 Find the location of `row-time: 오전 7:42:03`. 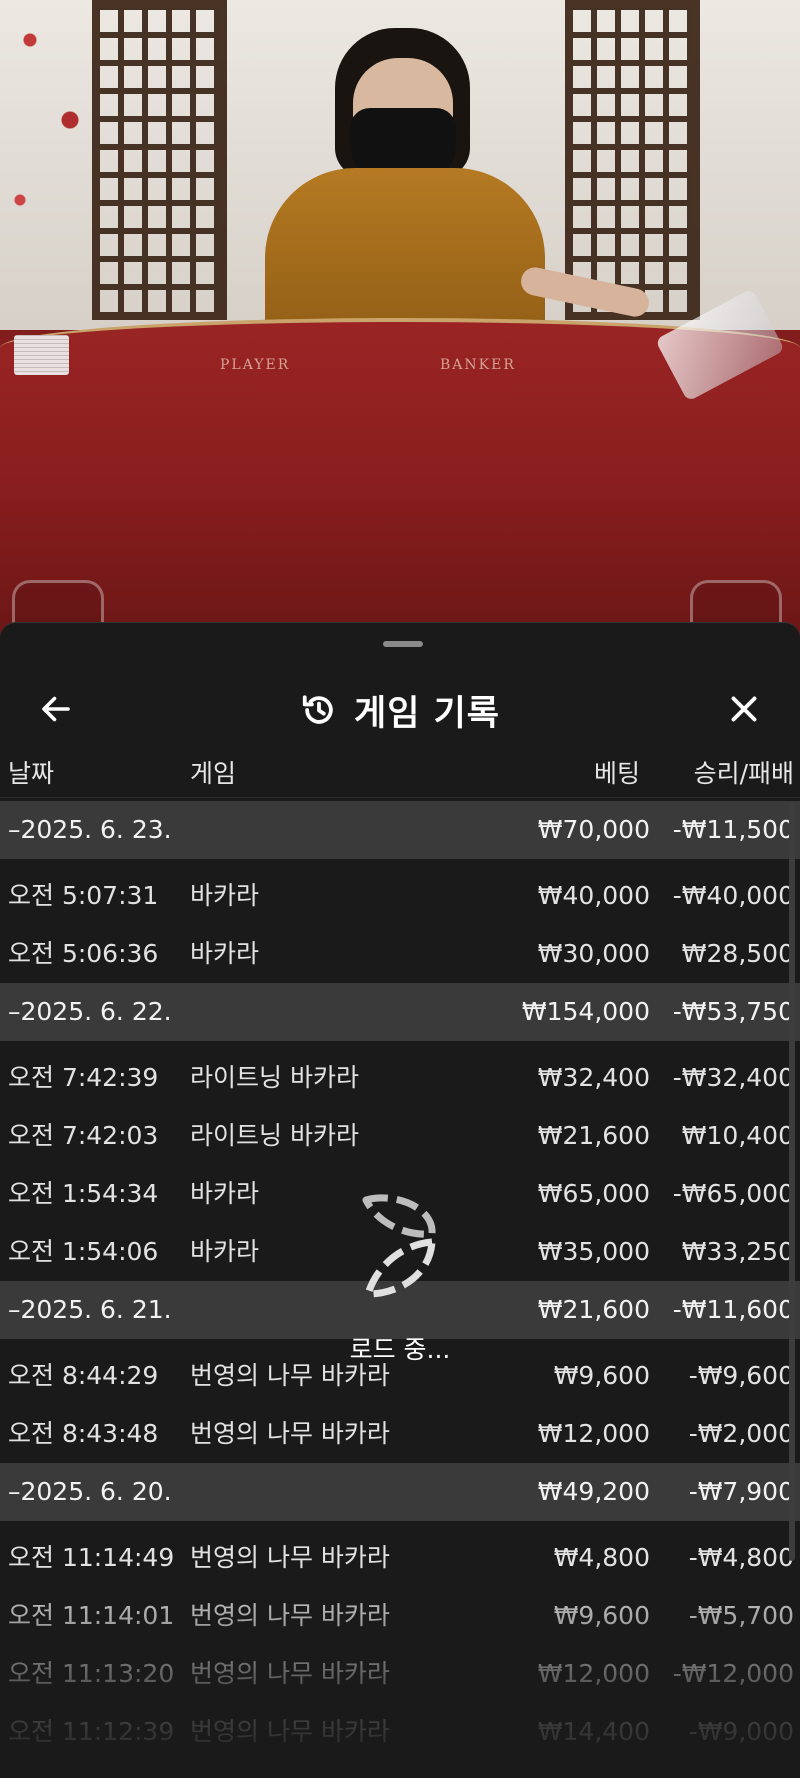

row-time: 오전 7:42:03 is located at coordinates (83, 1135).